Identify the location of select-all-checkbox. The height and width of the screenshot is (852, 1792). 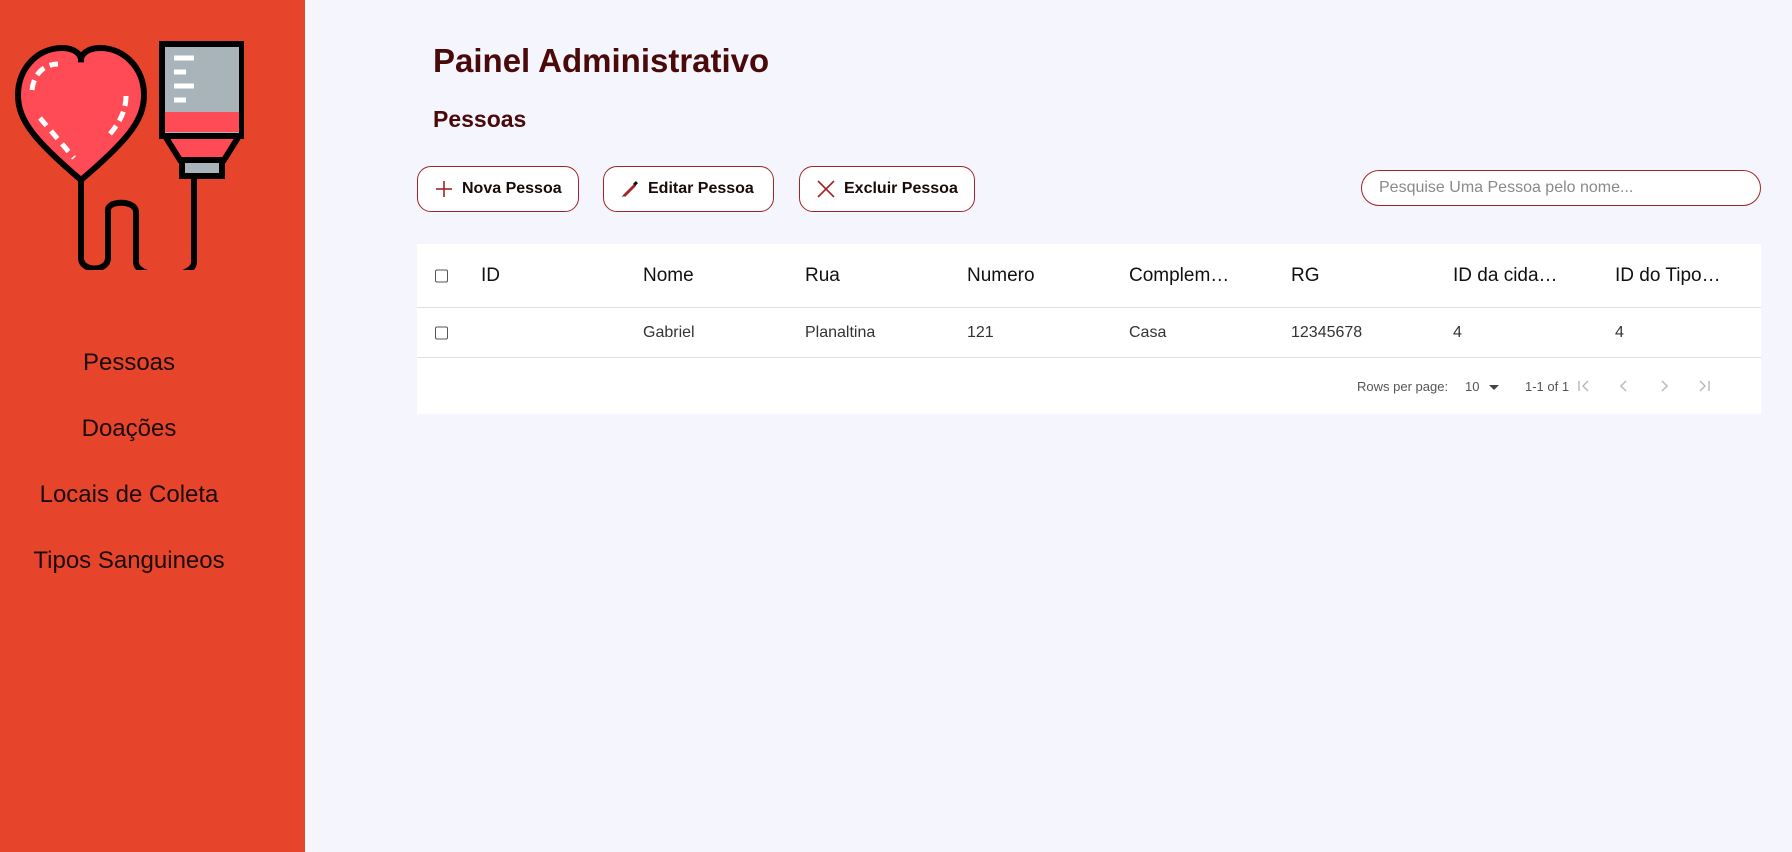
(441, 275).